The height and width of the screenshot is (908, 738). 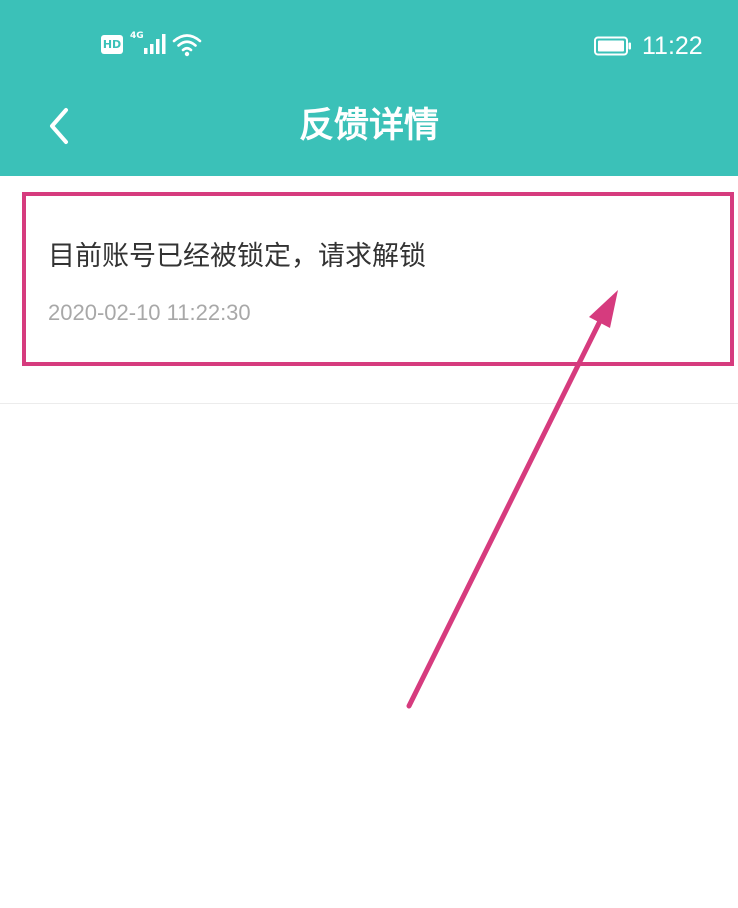 I want to click on hd-icon: HD, so click(x=112, y=44).